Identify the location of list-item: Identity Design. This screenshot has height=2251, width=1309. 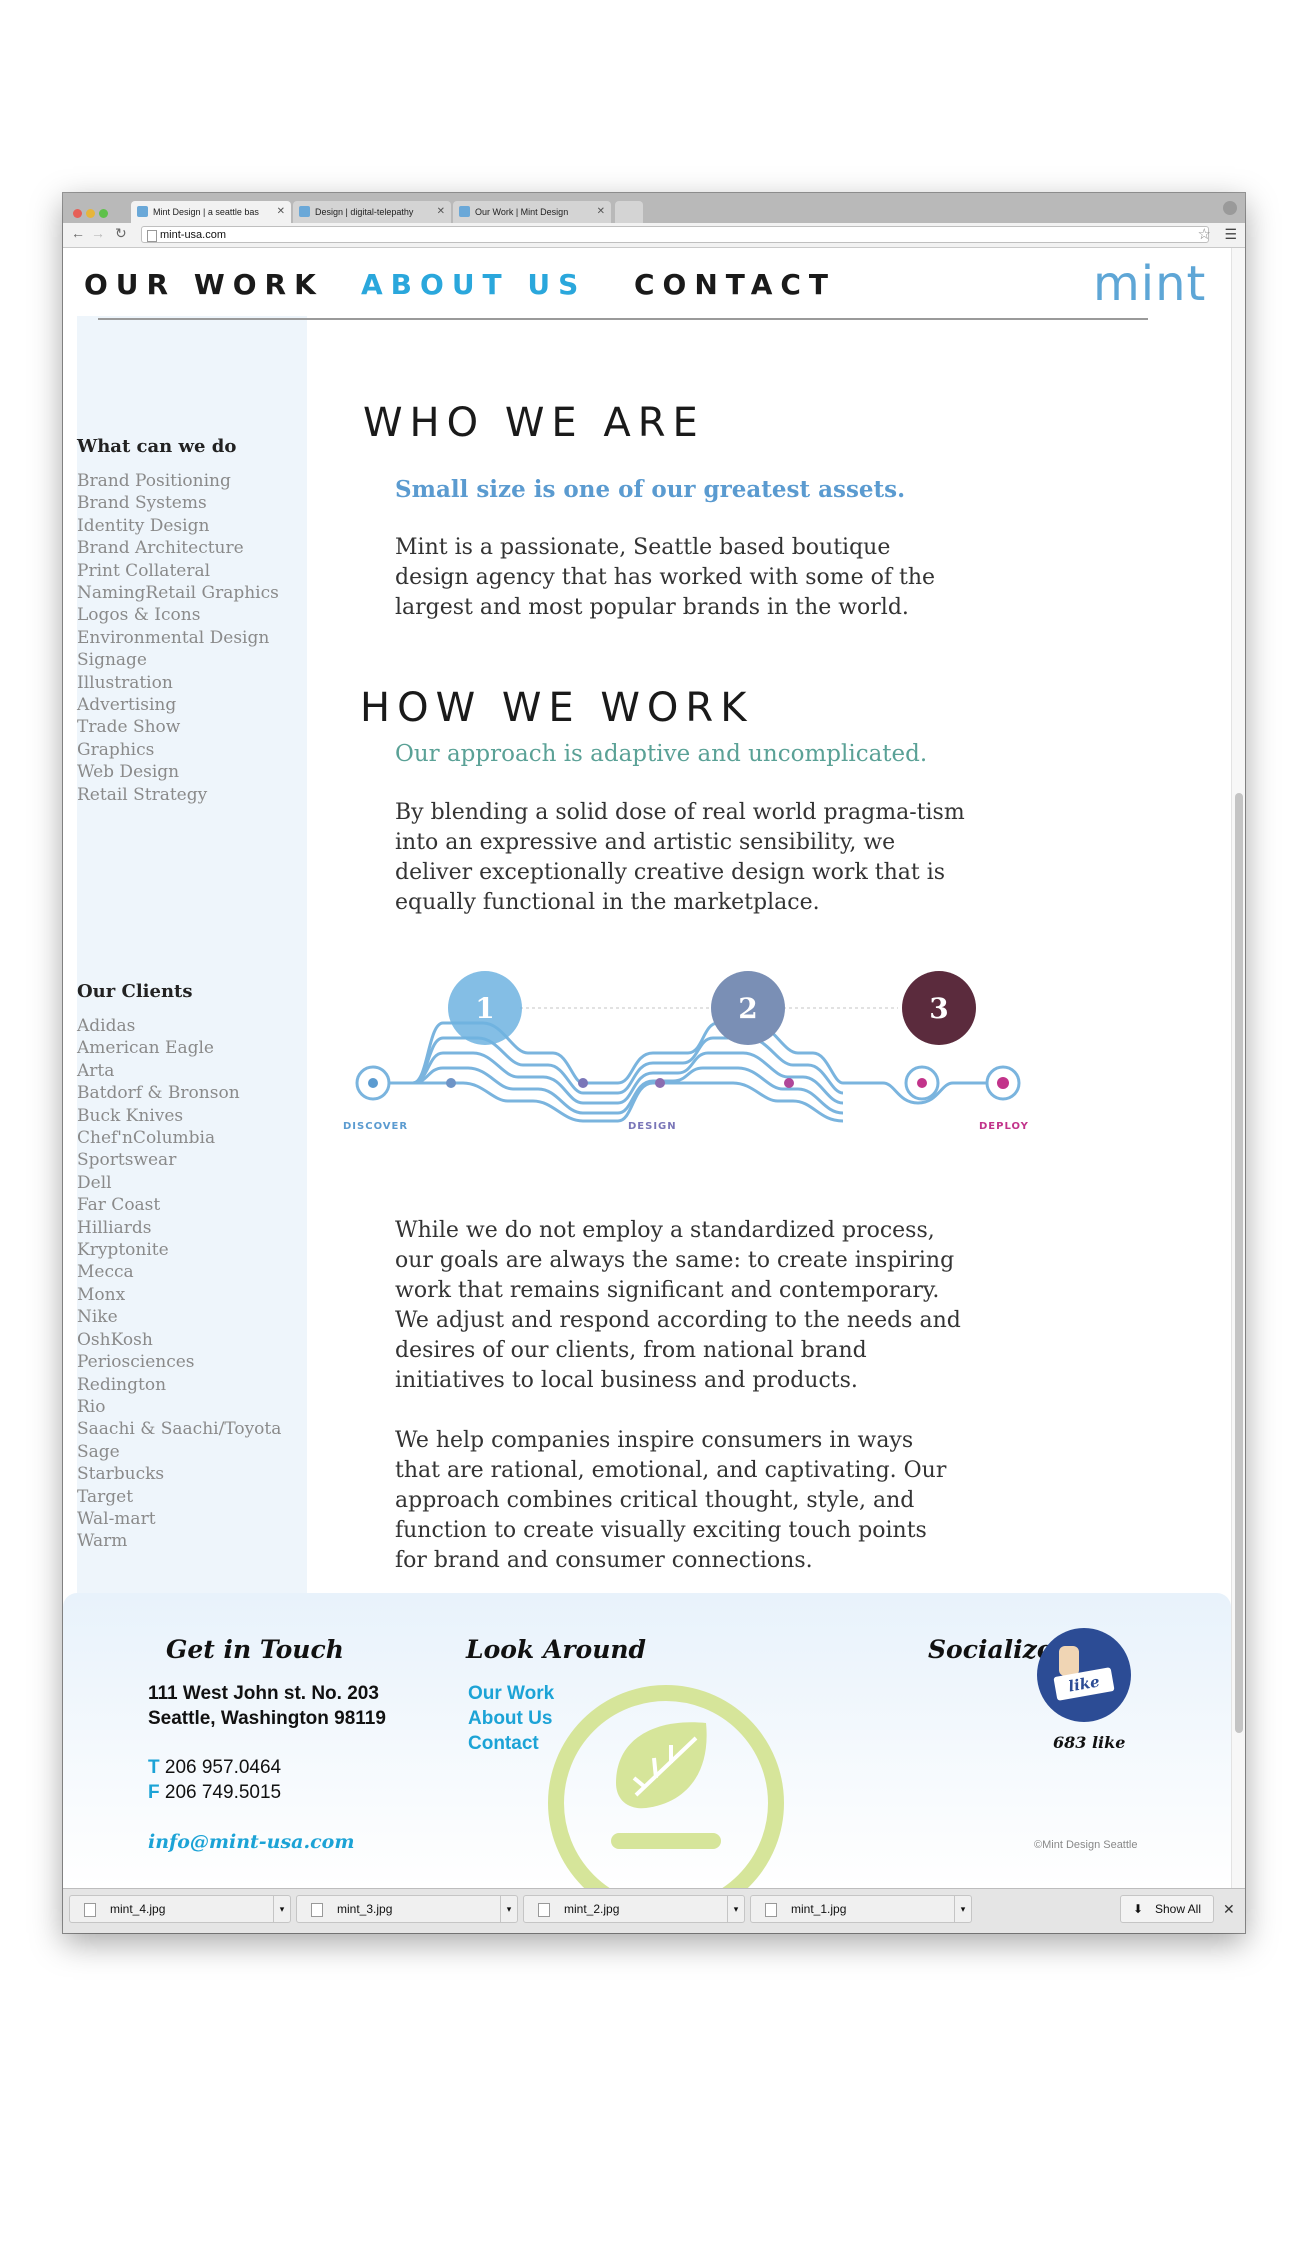
(143, 525).